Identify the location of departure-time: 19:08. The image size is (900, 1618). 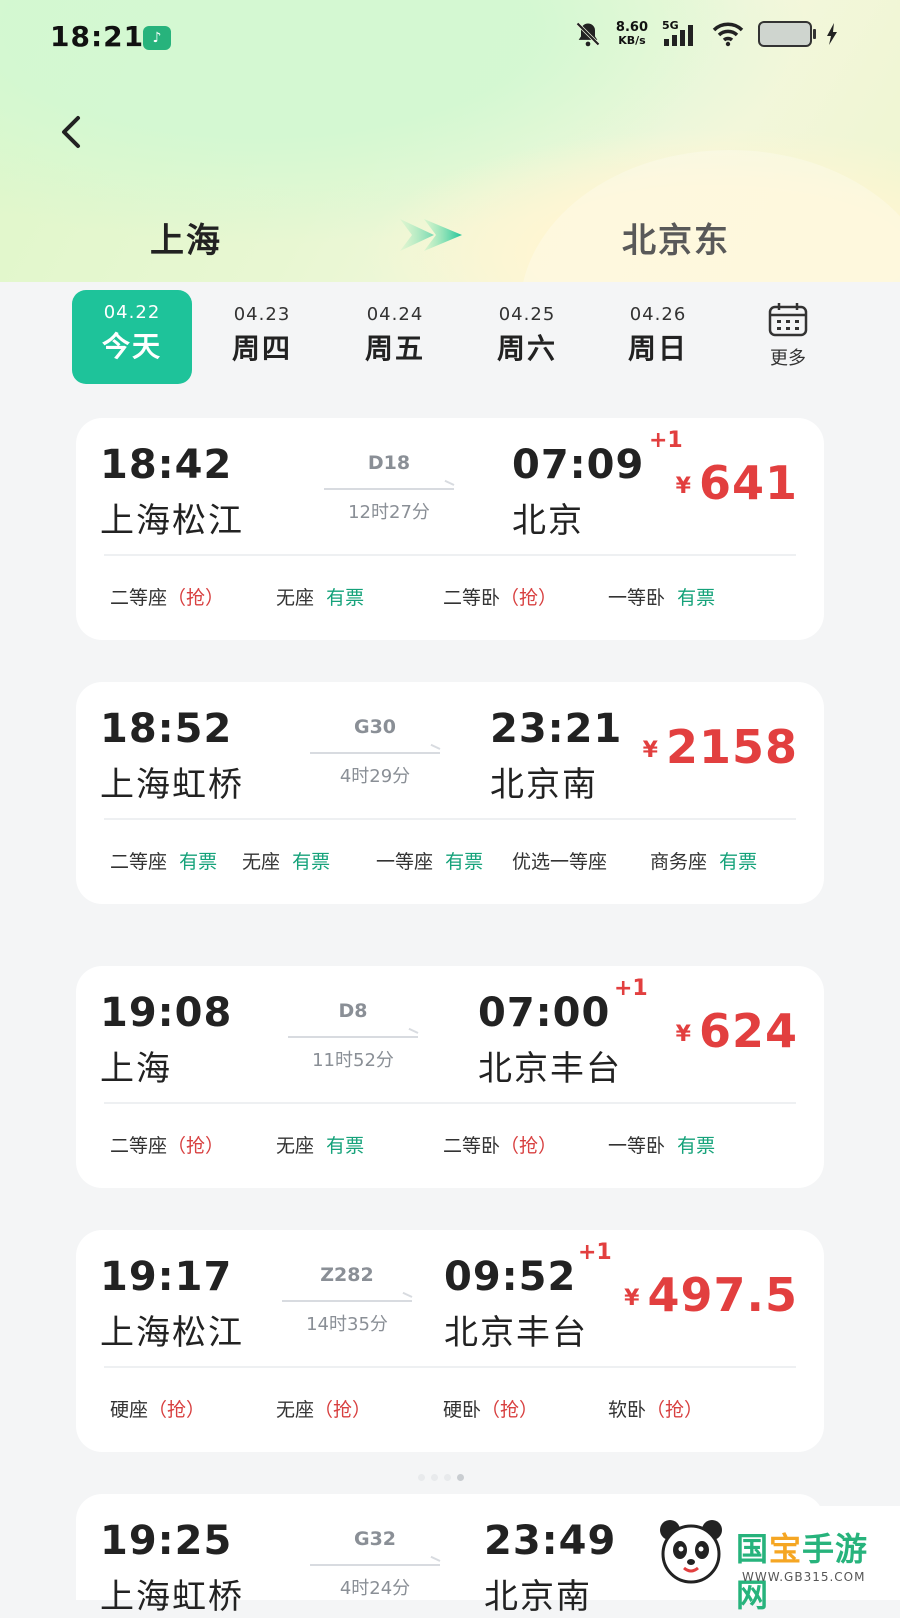
(166, 1013).